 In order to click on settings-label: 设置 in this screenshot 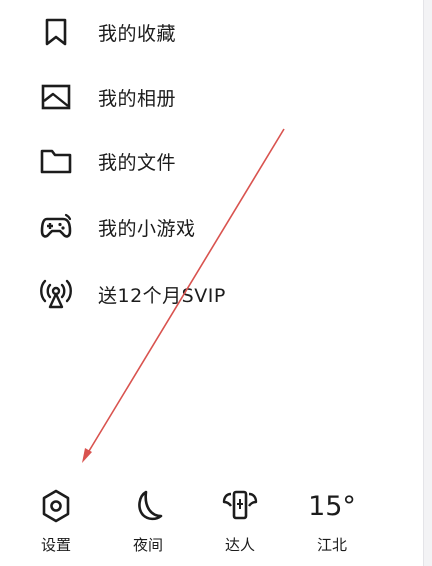, I will do `click(55, 545)`.